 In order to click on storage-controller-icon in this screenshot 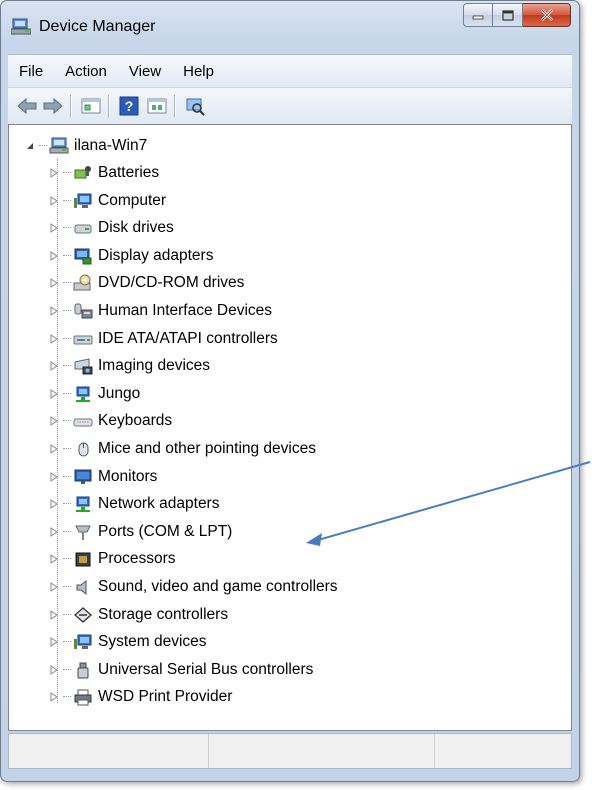, I will do `click(83, 614)`.